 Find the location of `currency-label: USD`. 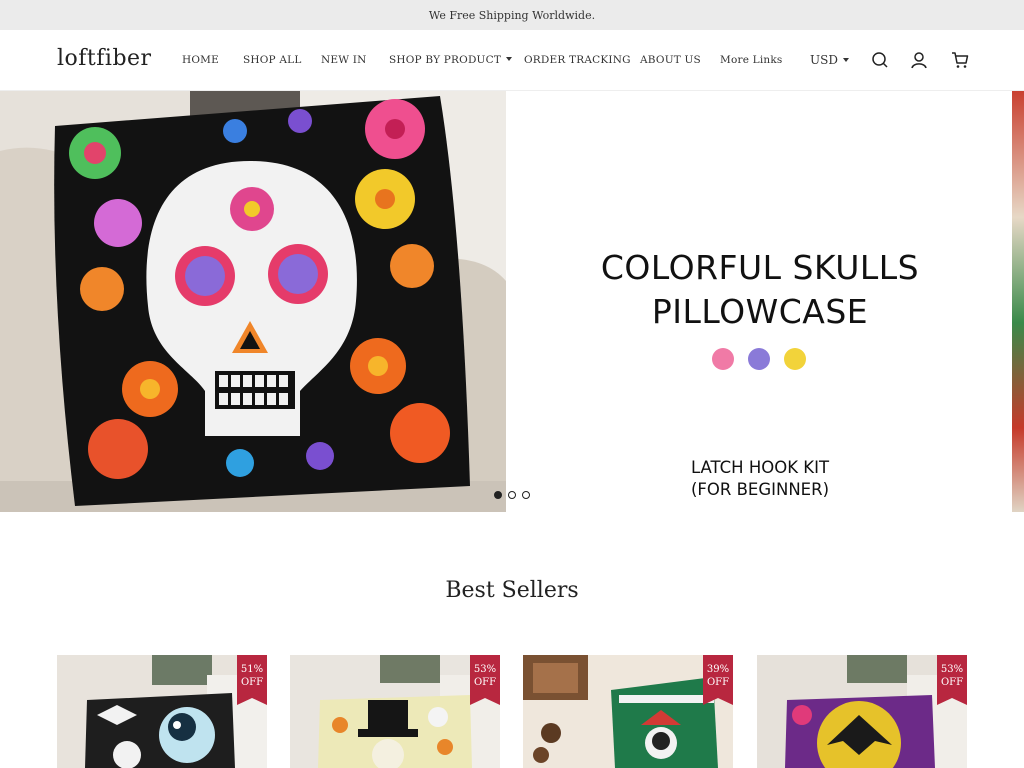

currency-label: USD is located at coordinates (824, 60).